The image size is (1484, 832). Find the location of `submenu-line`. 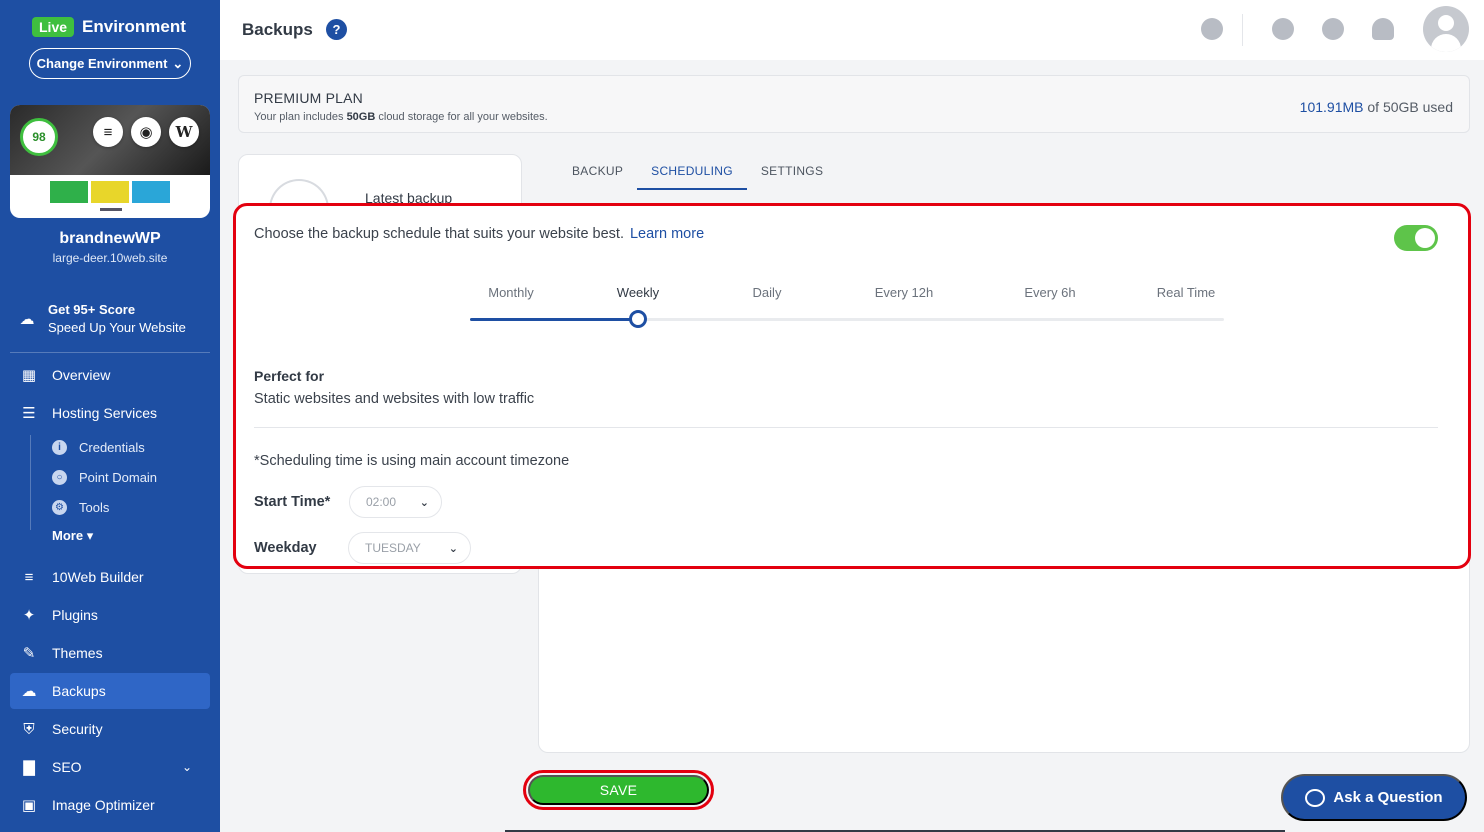

submenu-line is located at coordinates (30, 482).